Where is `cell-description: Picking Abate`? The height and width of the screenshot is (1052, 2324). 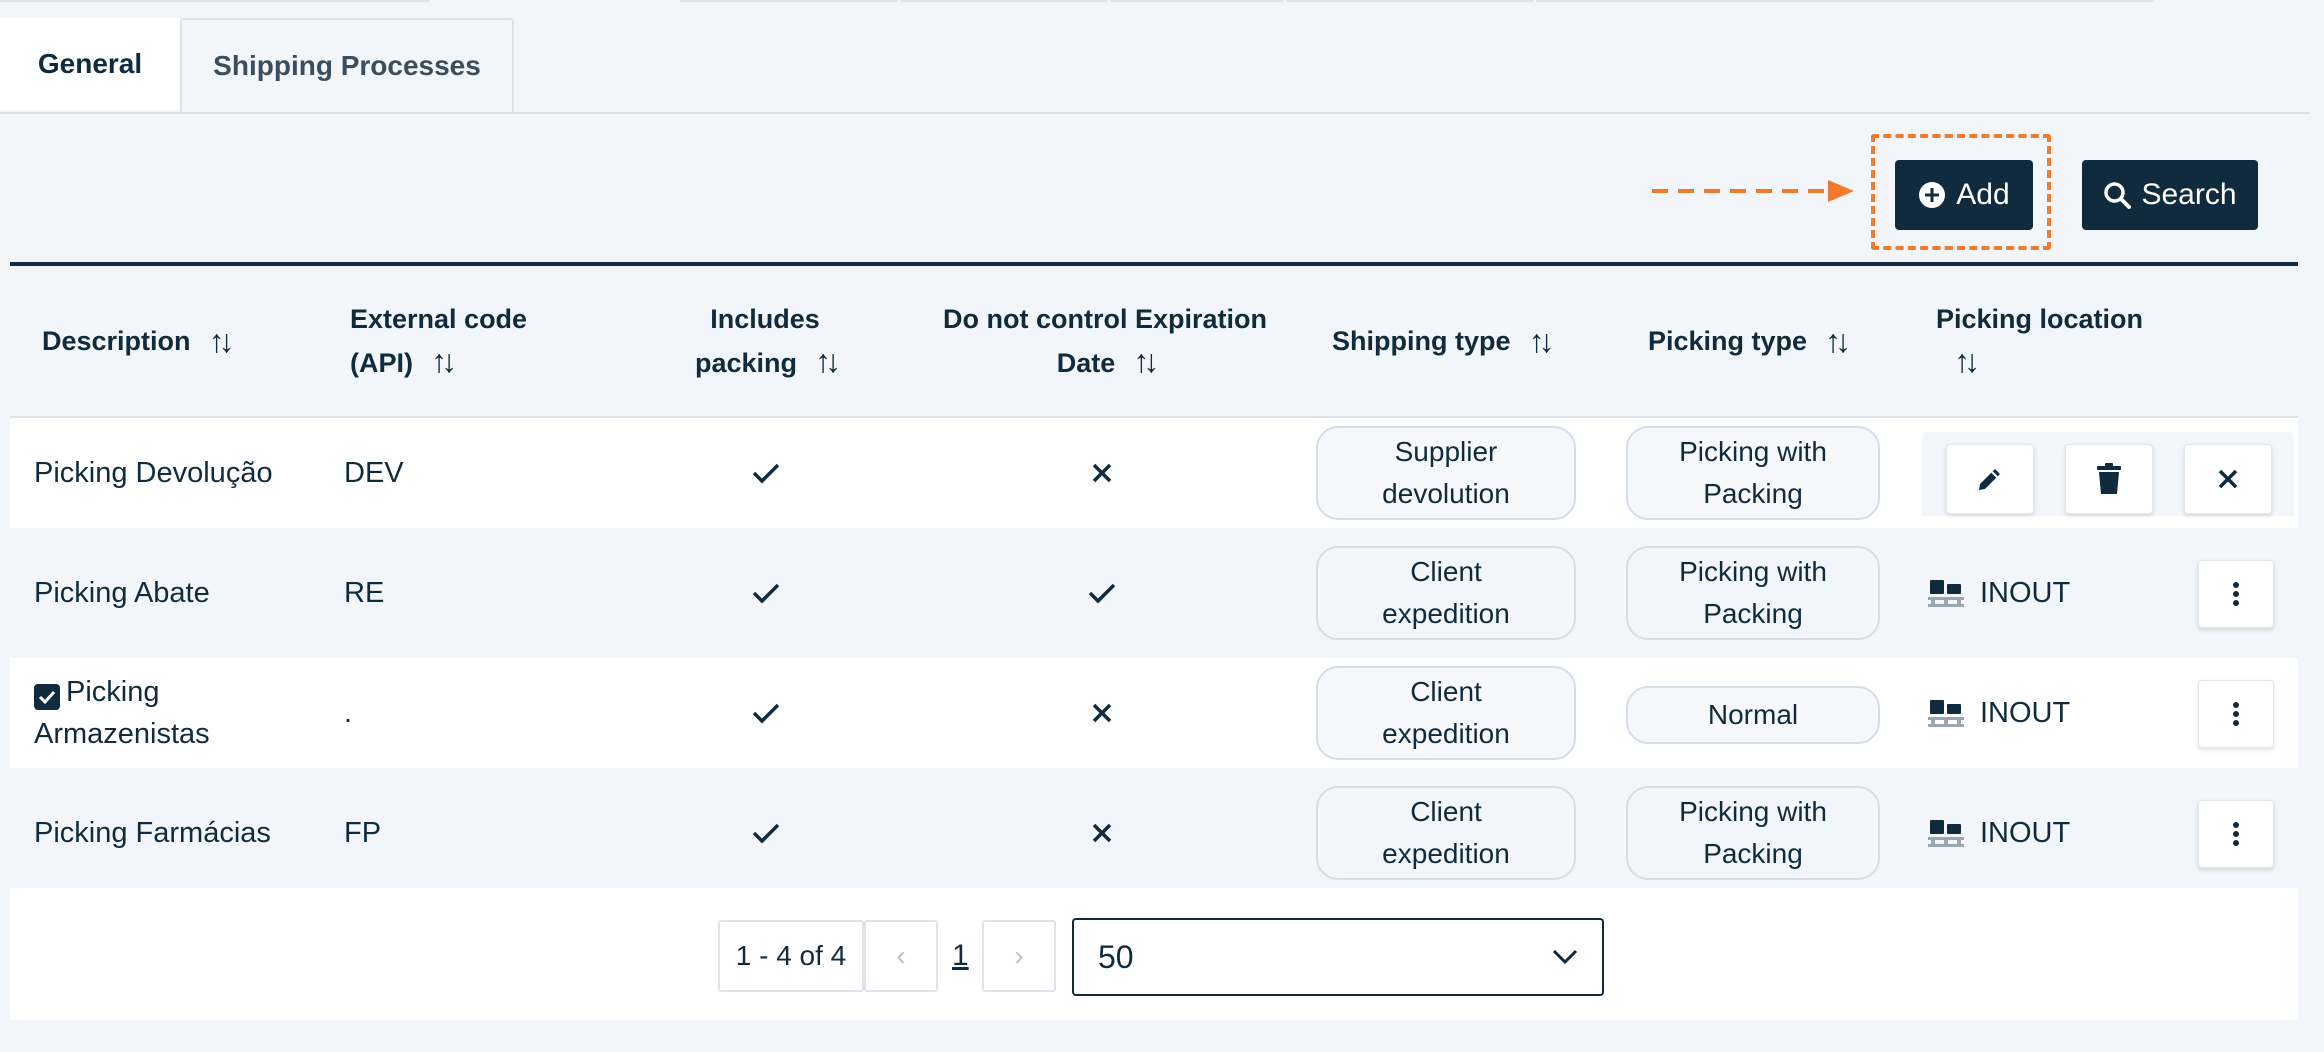 cell-description: Picking Abate is located at coordinates (122, 593).